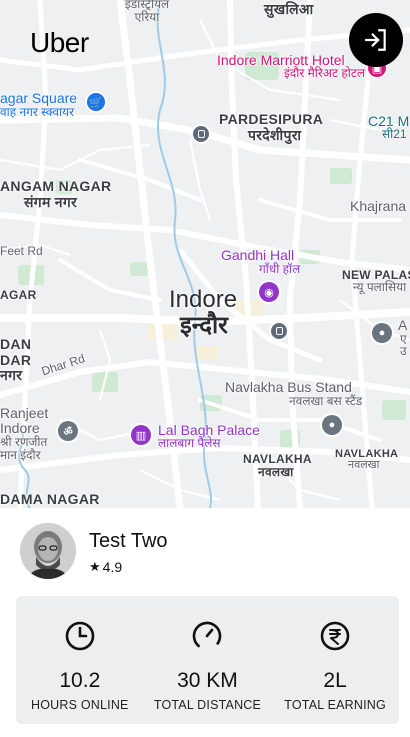 The height and width of the screenshot is (737, 410). What do you see at coordinates (95, 566) in the screenshot?
I see `star-icon: ★` at bounding box center [95, 566].